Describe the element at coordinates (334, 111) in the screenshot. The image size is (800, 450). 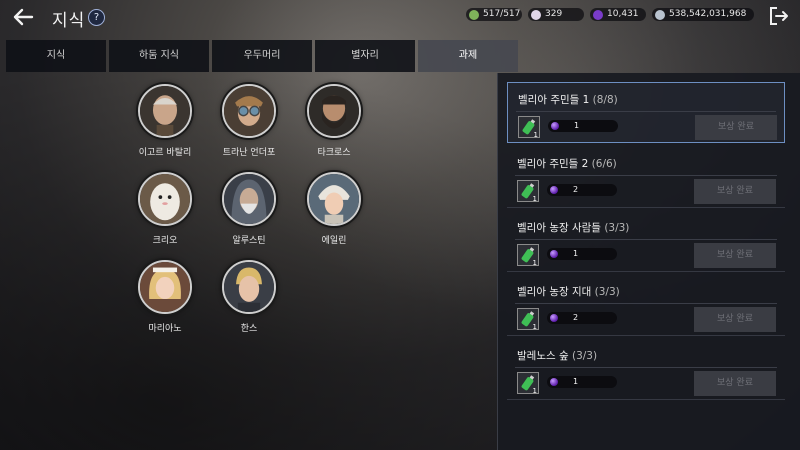
I see `bearded-warrior-portrait-icon` at that location.